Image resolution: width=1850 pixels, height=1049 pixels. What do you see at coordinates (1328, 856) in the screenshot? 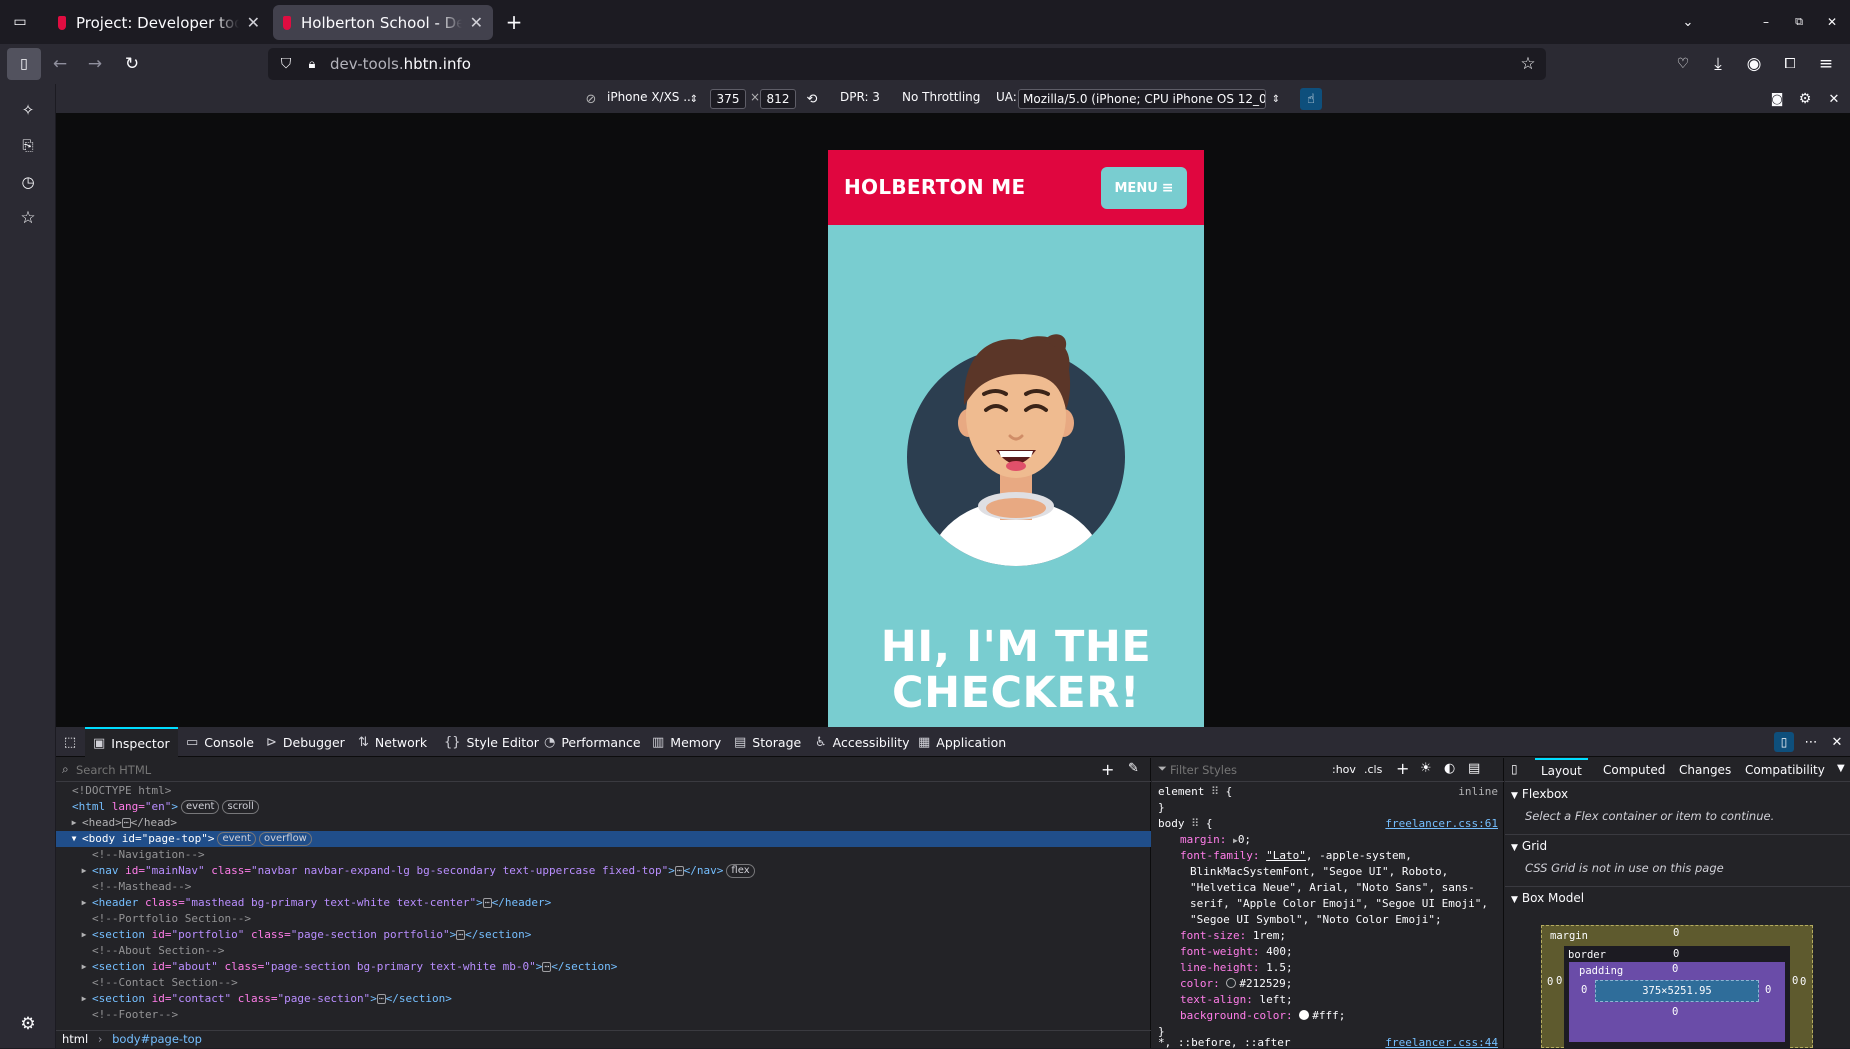
I see `declaration: font-family: "Lato", -apple-system,` at bounding box center [1328, 856].